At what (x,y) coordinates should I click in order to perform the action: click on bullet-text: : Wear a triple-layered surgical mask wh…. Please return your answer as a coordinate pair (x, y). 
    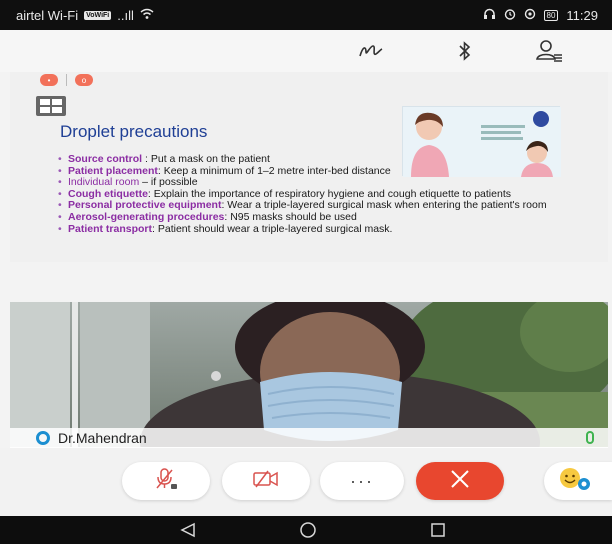
    Looking at the image, I should click on (384, 205).